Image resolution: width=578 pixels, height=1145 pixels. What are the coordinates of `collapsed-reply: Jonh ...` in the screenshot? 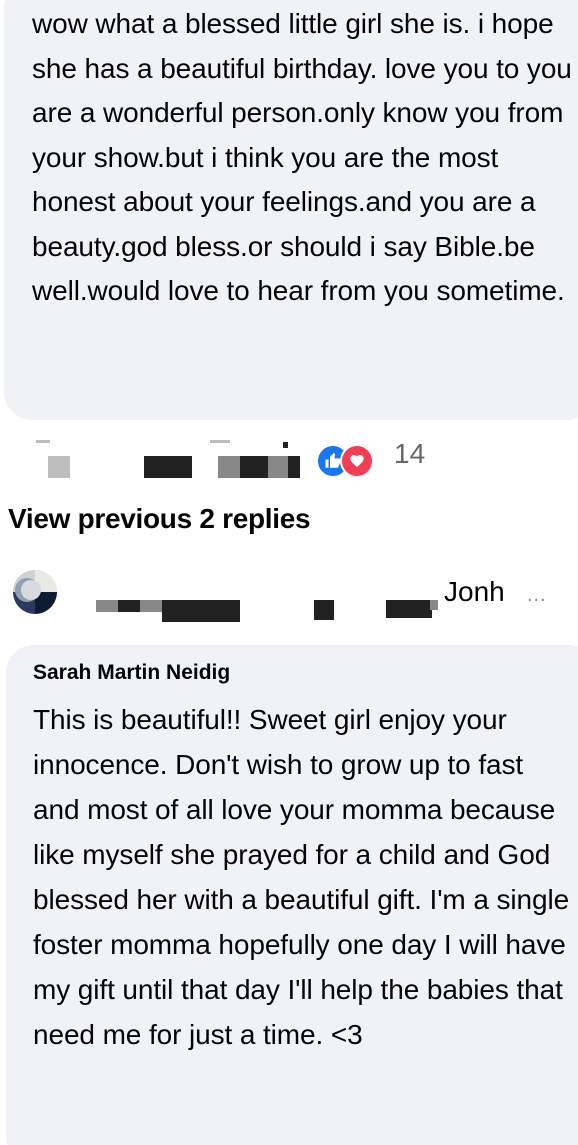 It's located at (289, 595).